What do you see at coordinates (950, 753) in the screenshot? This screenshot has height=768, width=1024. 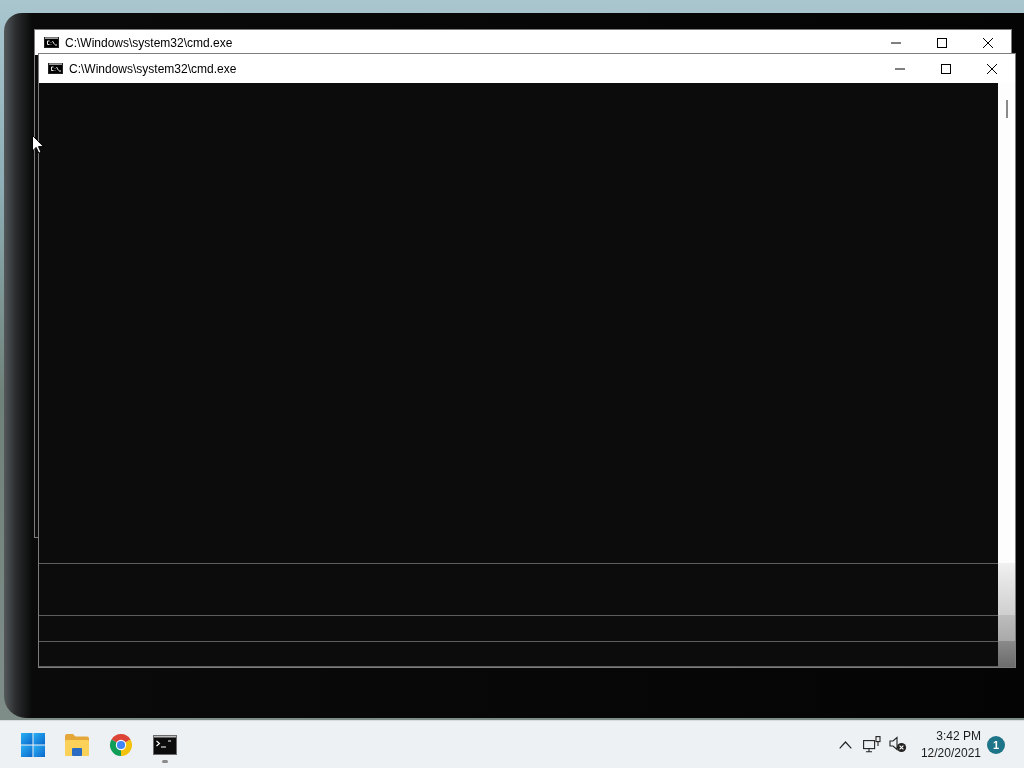 I see `clock-date: 12/20/2021` at bounding box center [950, 753].